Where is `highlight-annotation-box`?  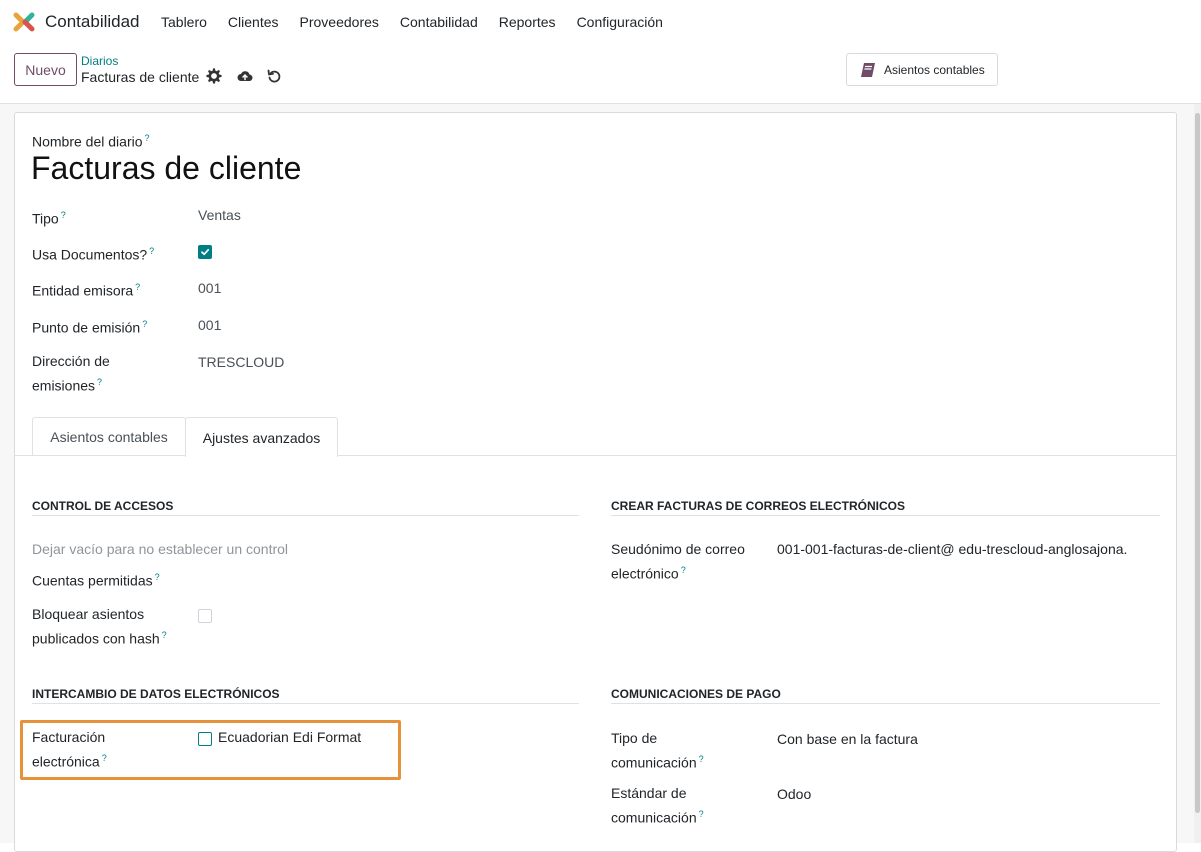
highlight-annotation-box is located at coordinates (210, 750).